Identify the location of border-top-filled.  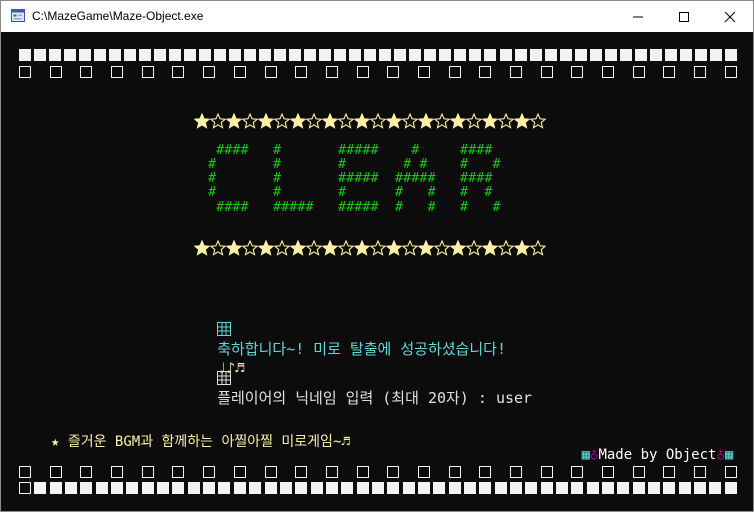
(378, 55).